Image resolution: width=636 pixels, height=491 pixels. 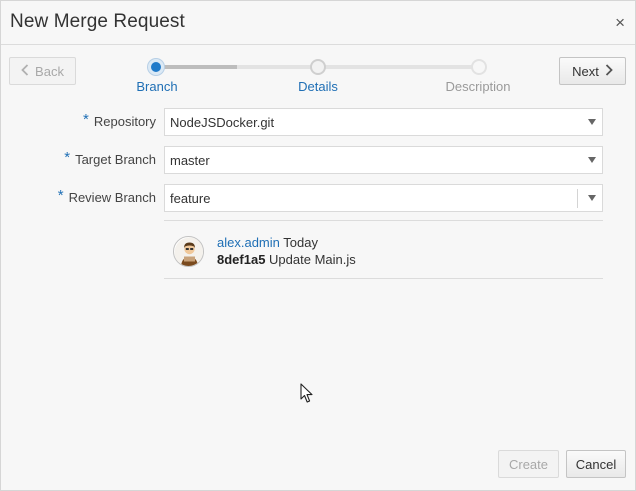 What do you see at coordinates (383, 249) in the screenshot?
I see `commit-panel: alex.admin Today 8def1a5 Update Main.js` at bounding box center [383, 249].